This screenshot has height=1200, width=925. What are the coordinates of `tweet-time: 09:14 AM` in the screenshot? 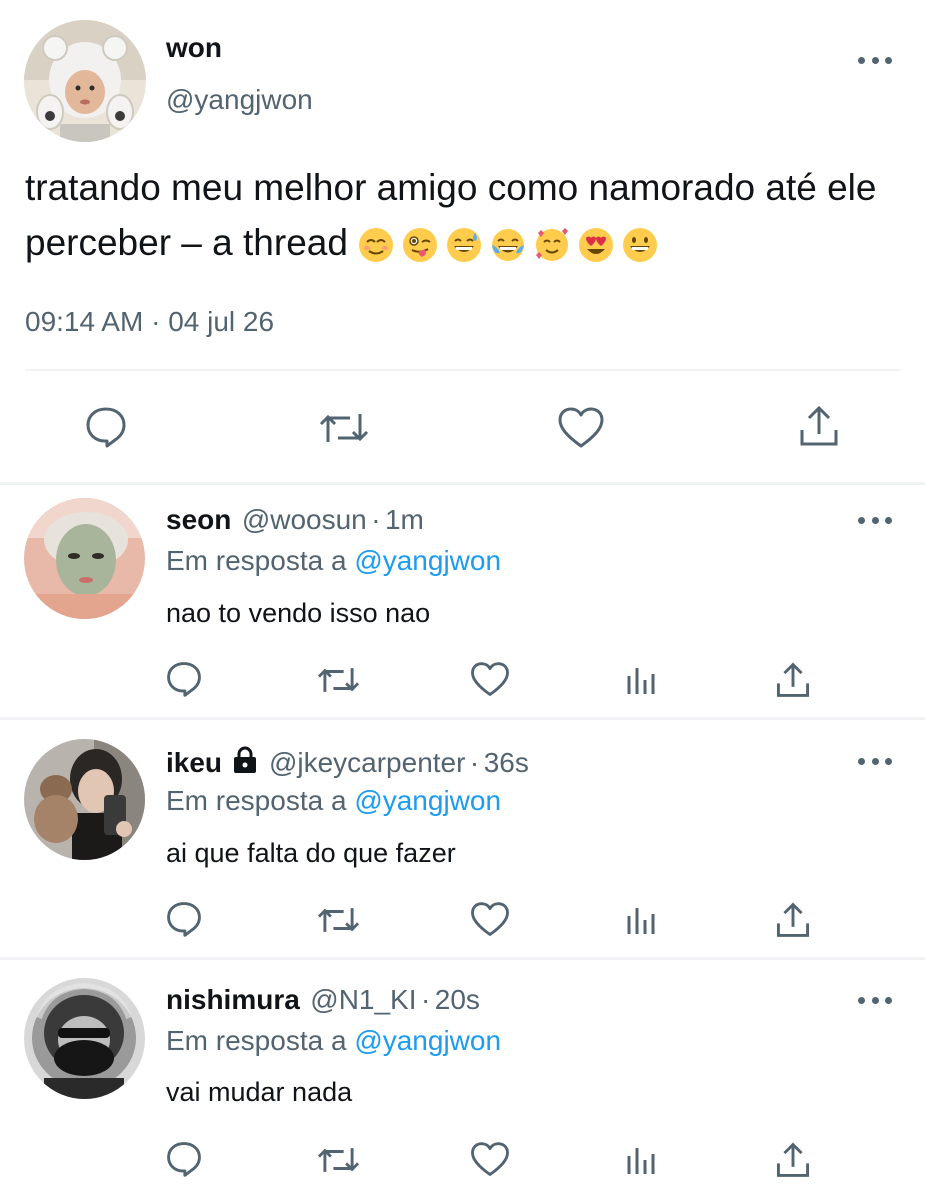 It's located at (84, 321).